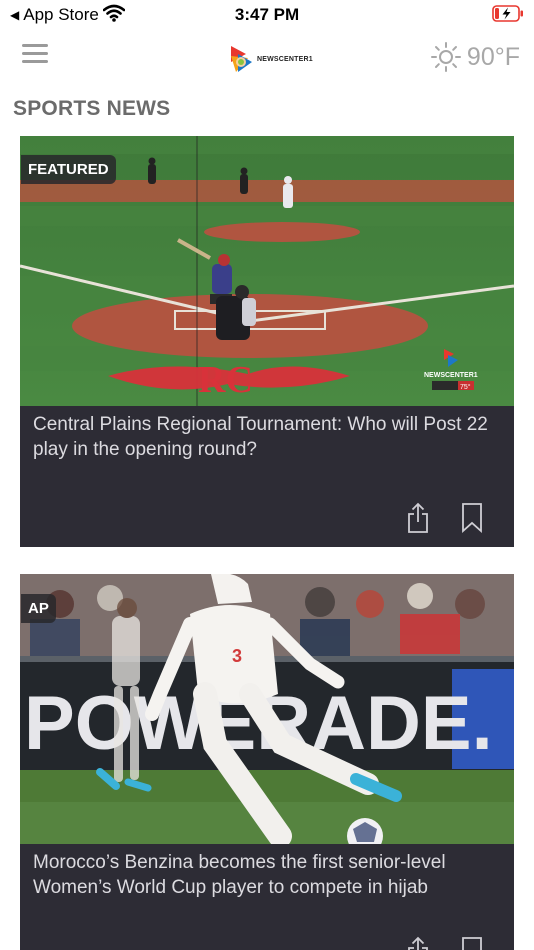 The width and height of the screenshot is (534, 950). Describe the element at coordinates (465, 387) in the screenshot. I see `image-temp-text: 75°` at that location.